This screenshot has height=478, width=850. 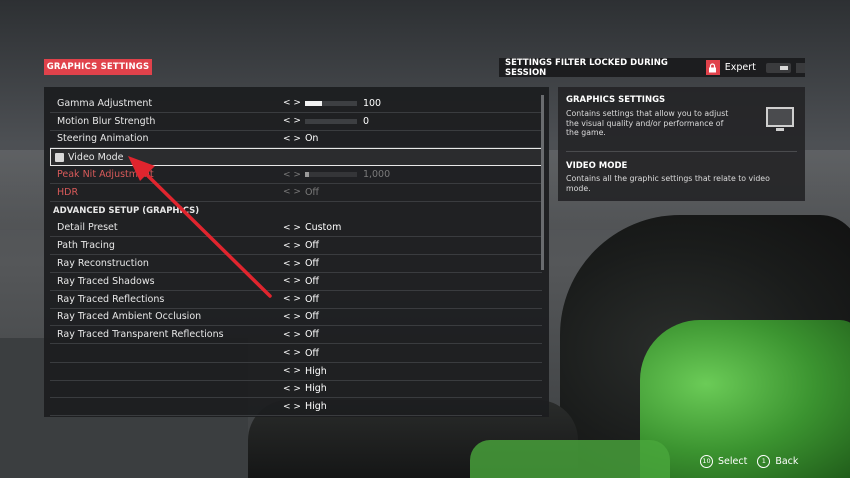 What do you see at coordinates (712, 67) in the screenshot?
I see `lock-icon` at bounding box center [712, 67].